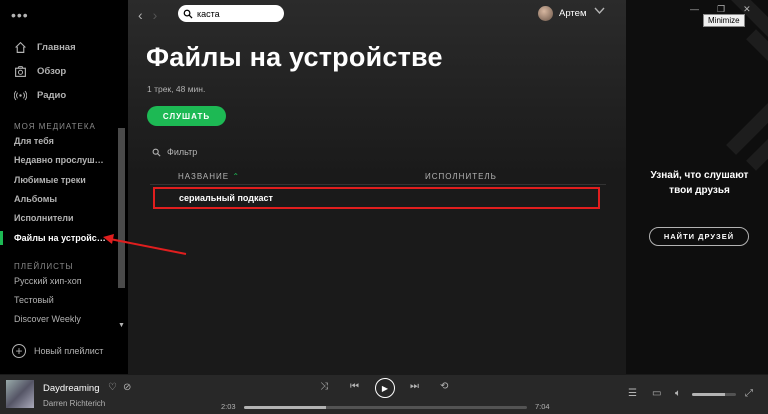 The image size is (768, 414). What do you see at coordinates (749, 393) in the screenshot?
I see `expand-icon: ⤢` at bounding box center [749, 393].